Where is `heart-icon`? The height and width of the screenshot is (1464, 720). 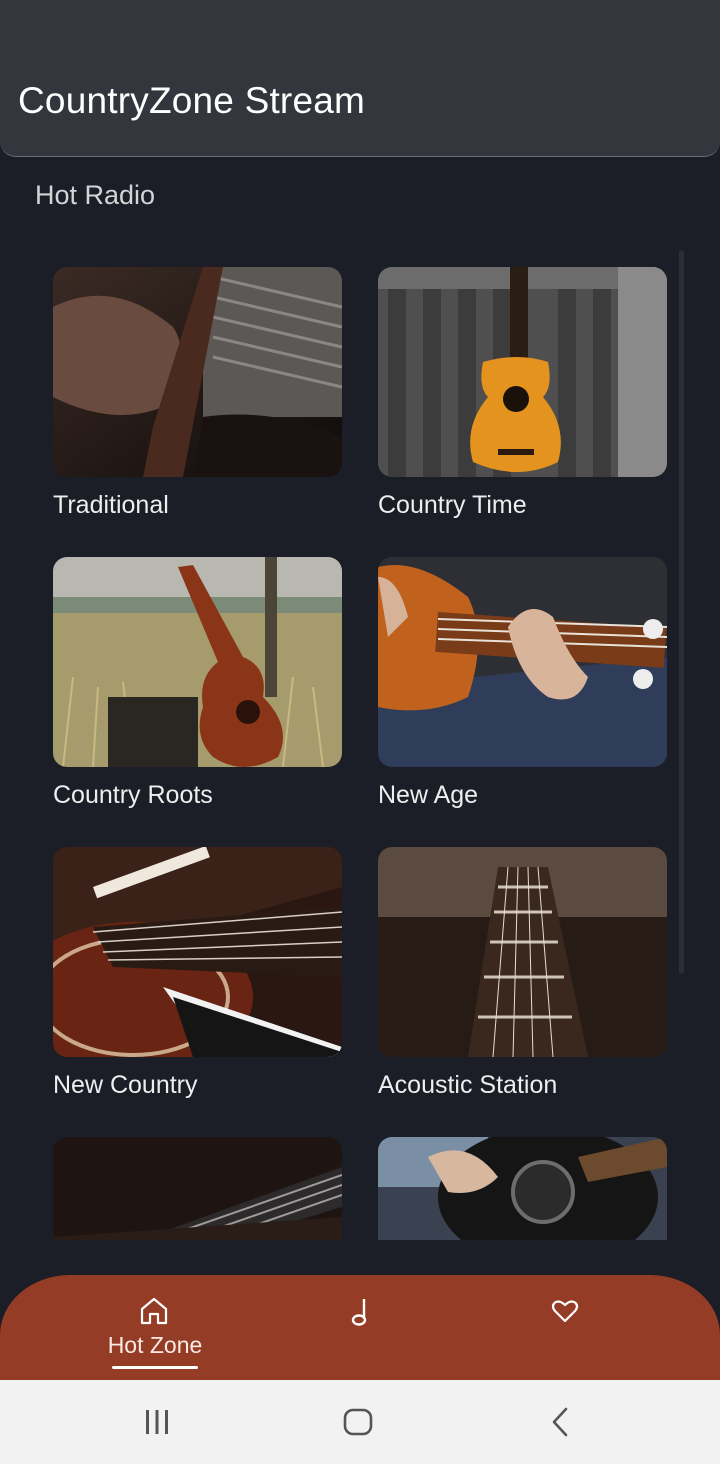 heart-icon is located at coordinates (565, 1313).